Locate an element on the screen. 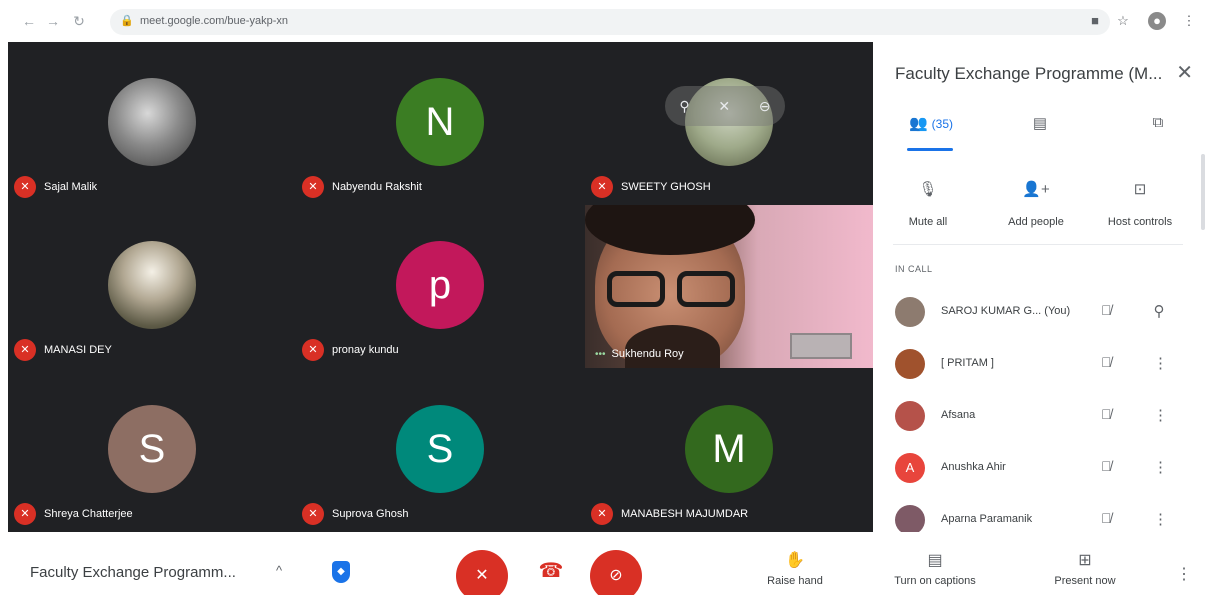 This screenshot has height=595, width=1207. participant-tile: ✕ MANASI DEY is located at coordinates (152, 286).